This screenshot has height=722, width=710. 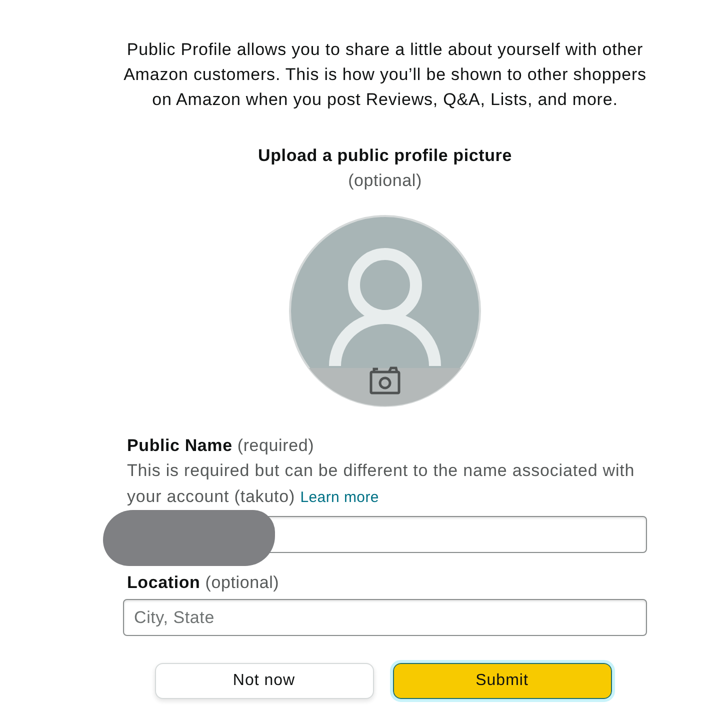 I want to click on optional-note: (optional), so click(x=385, y=181).